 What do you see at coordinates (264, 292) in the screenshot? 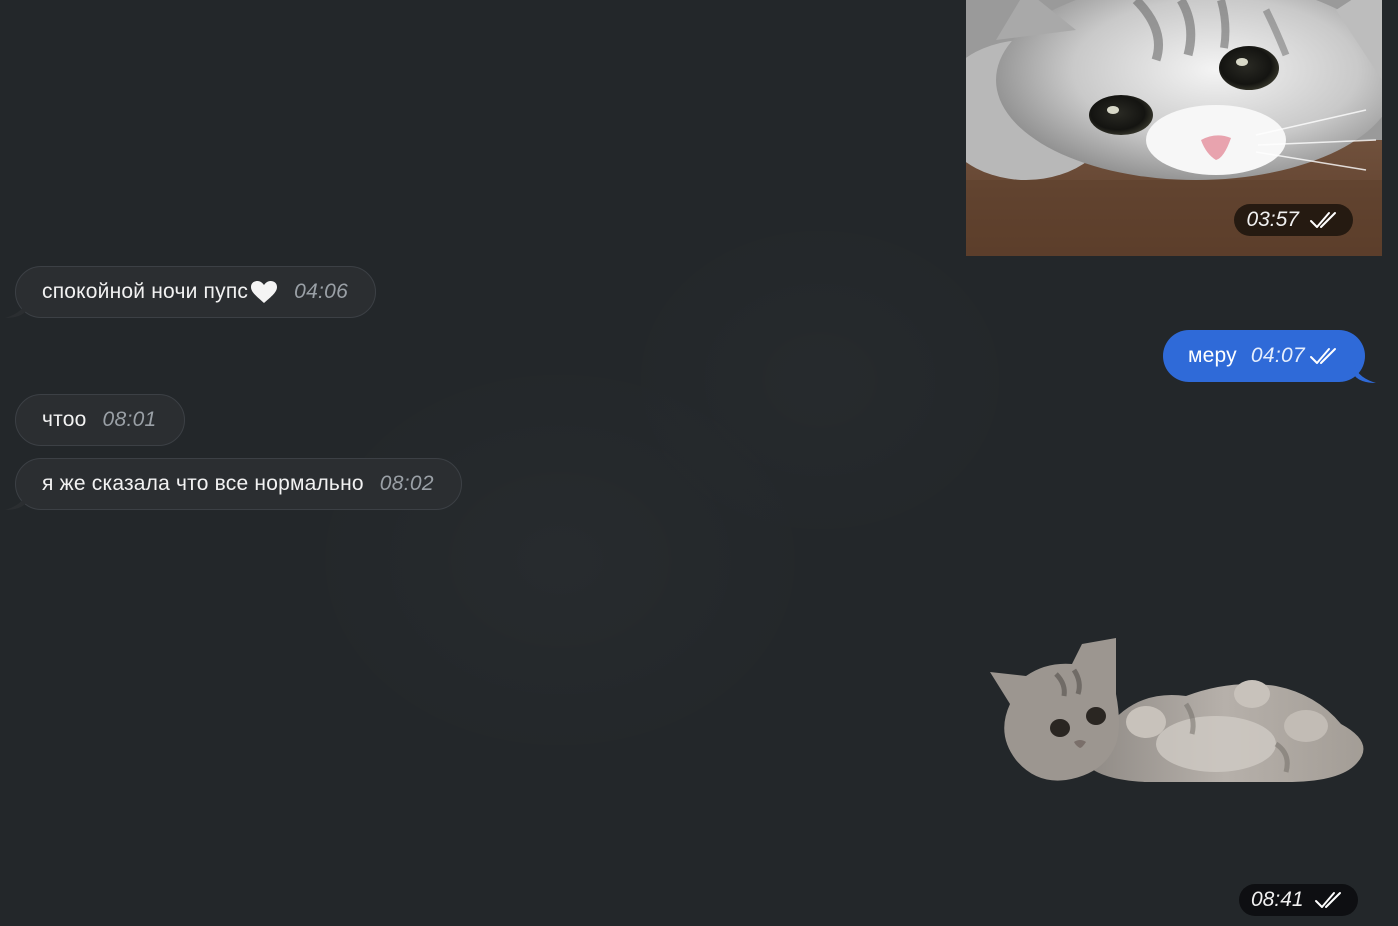
I see `white-heart-icon` at bounding box center [264, 292].